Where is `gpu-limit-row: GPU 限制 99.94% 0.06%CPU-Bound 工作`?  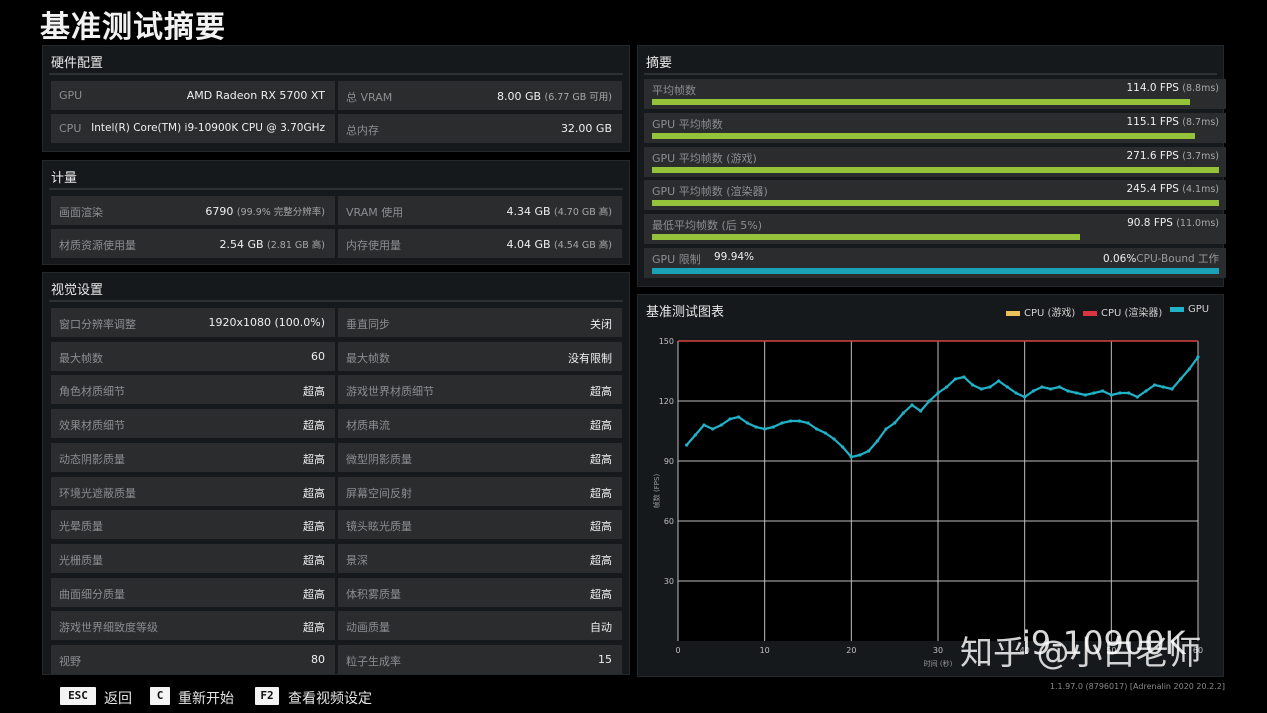
gpu-limit-row: GPU 限制 99.94% 0.06%CPU-Bound 工作 is located at coordinates (935, 263).